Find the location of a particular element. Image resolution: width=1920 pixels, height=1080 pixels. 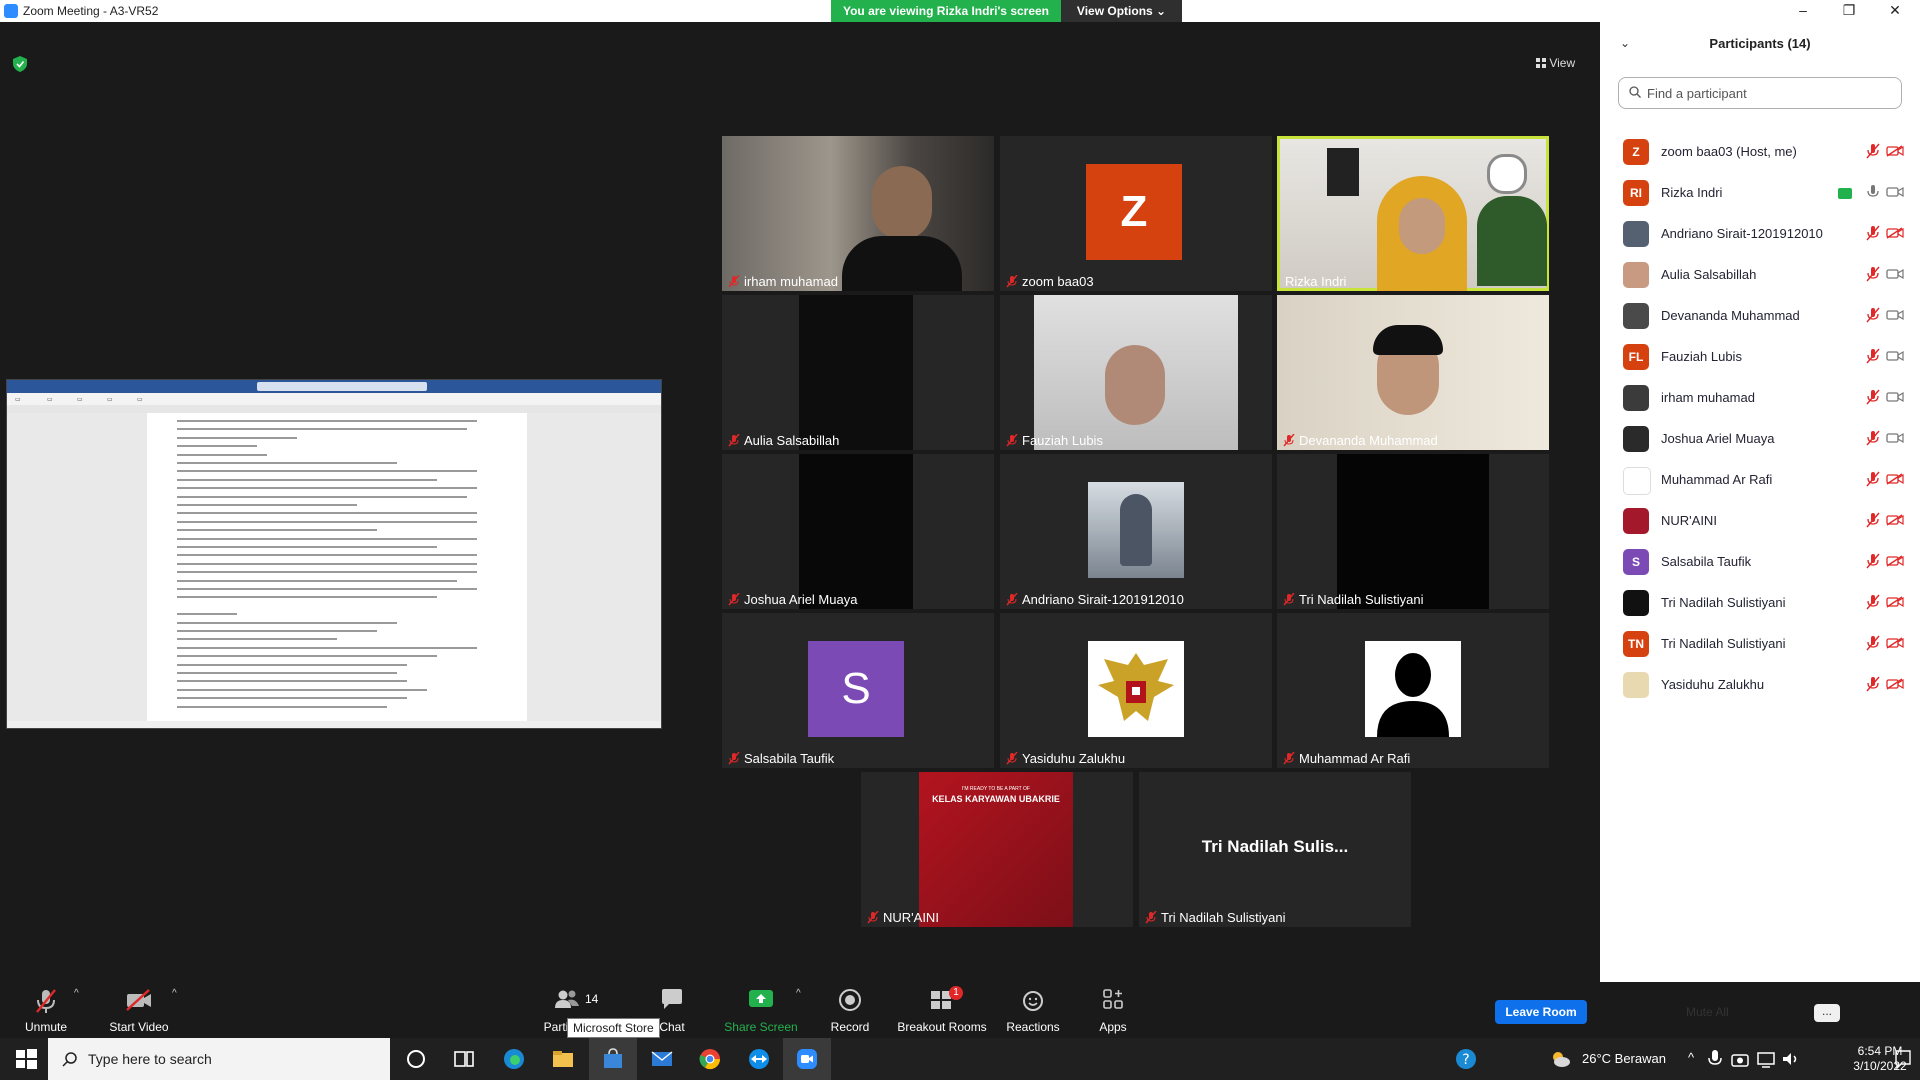

view-button: View is located at coordinates (1555, 63).